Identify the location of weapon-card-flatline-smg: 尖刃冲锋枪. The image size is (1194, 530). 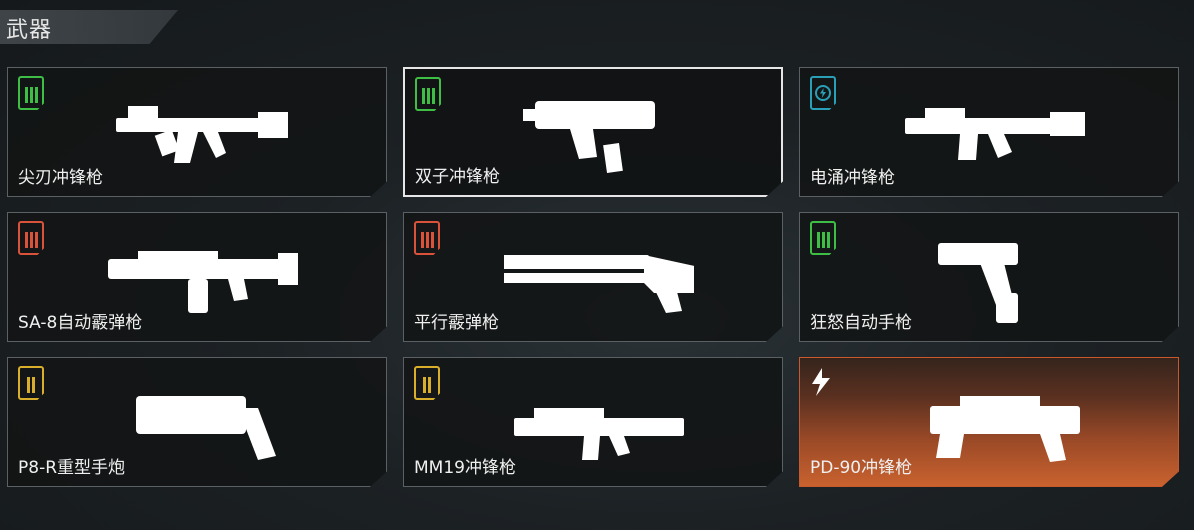
(197, 132).